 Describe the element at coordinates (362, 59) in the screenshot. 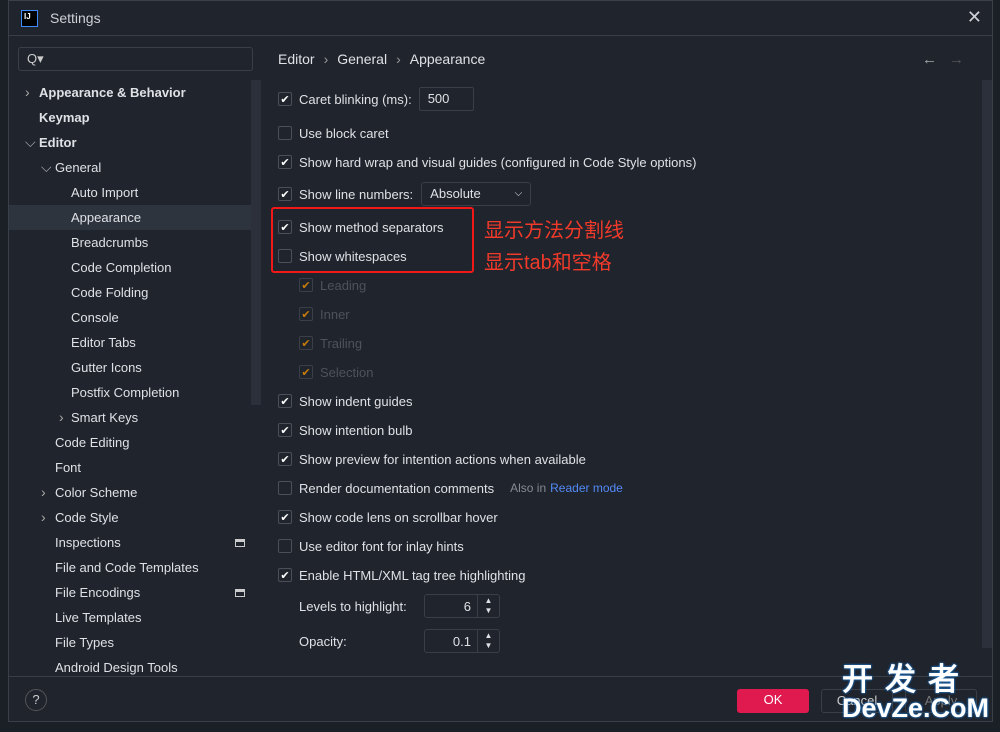

I see `breadcrumb-item: General` at that location.